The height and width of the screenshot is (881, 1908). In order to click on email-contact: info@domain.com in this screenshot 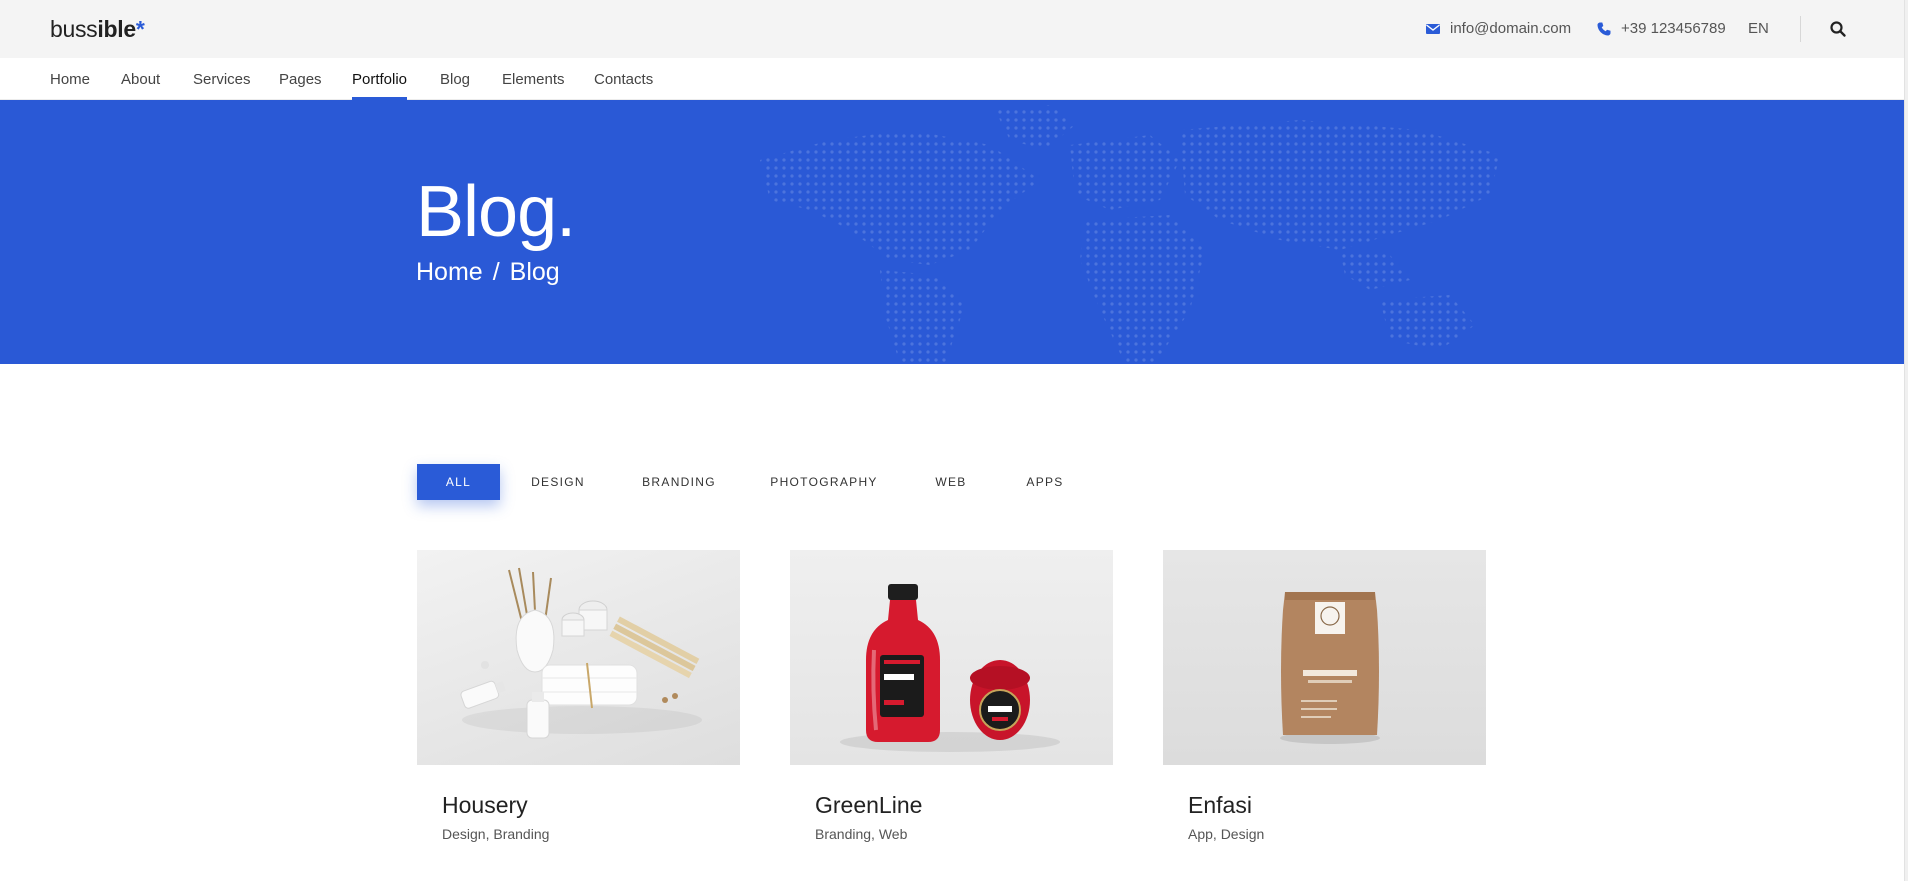, I will do `click(1498, 28)`.